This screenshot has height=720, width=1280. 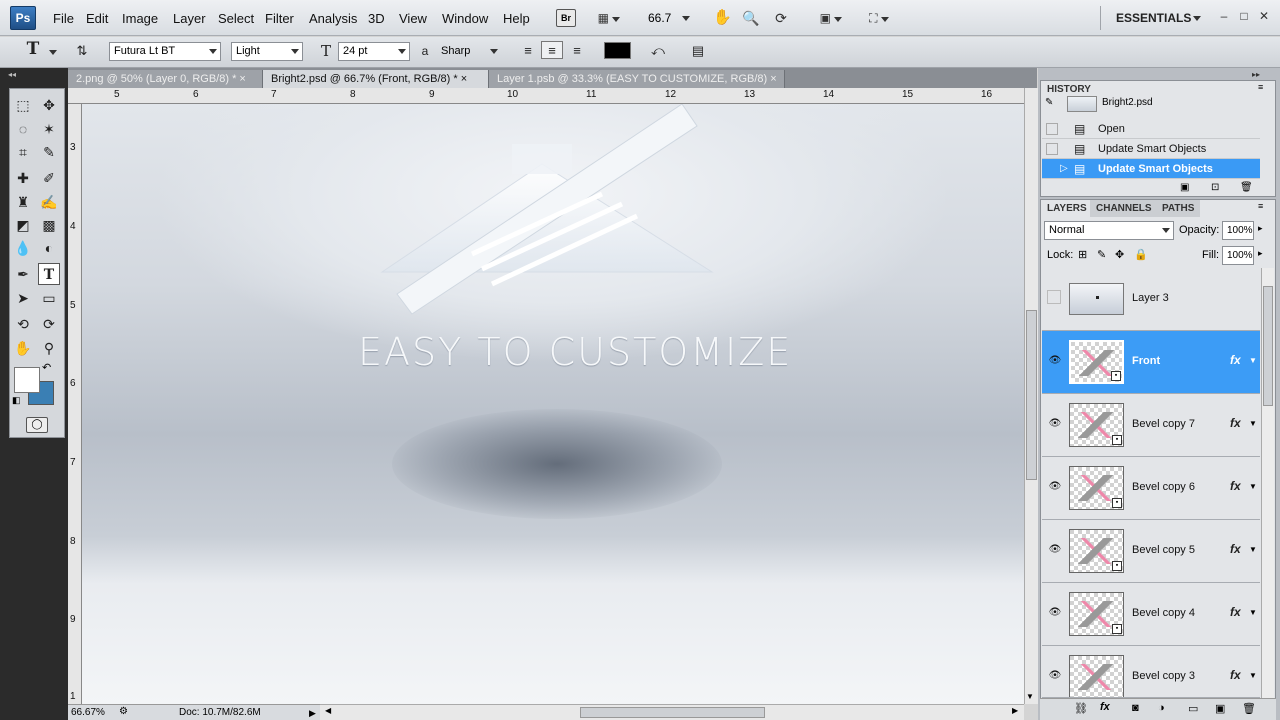 I want to click on close-icon: ✕, so click(x=1264, y=16).